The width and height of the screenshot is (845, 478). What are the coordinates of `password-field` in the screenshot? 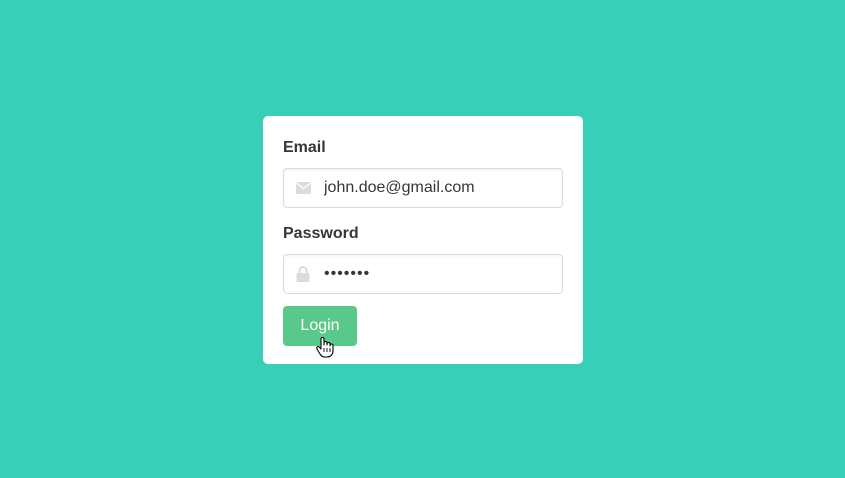 It's located at (423, 274).